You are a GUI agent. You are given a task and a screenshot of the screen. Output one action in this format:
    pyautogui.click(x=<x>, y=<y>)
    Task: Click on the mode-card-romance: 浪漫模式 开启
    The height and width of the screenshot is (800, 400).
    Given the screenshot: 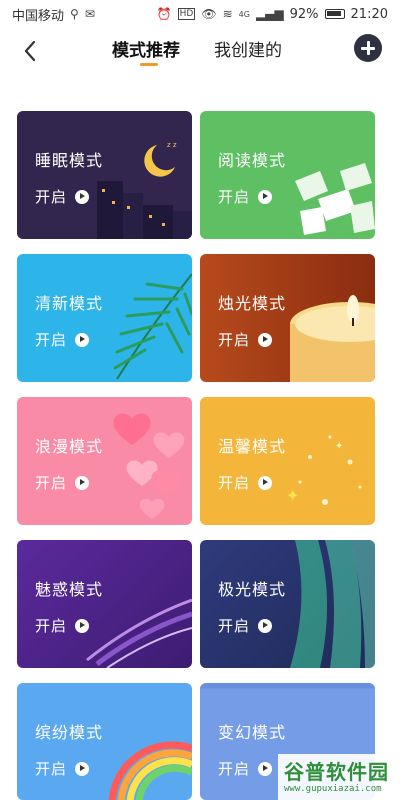 What is the action you would take?
    pyautogui.click(x=104, y=461)
    